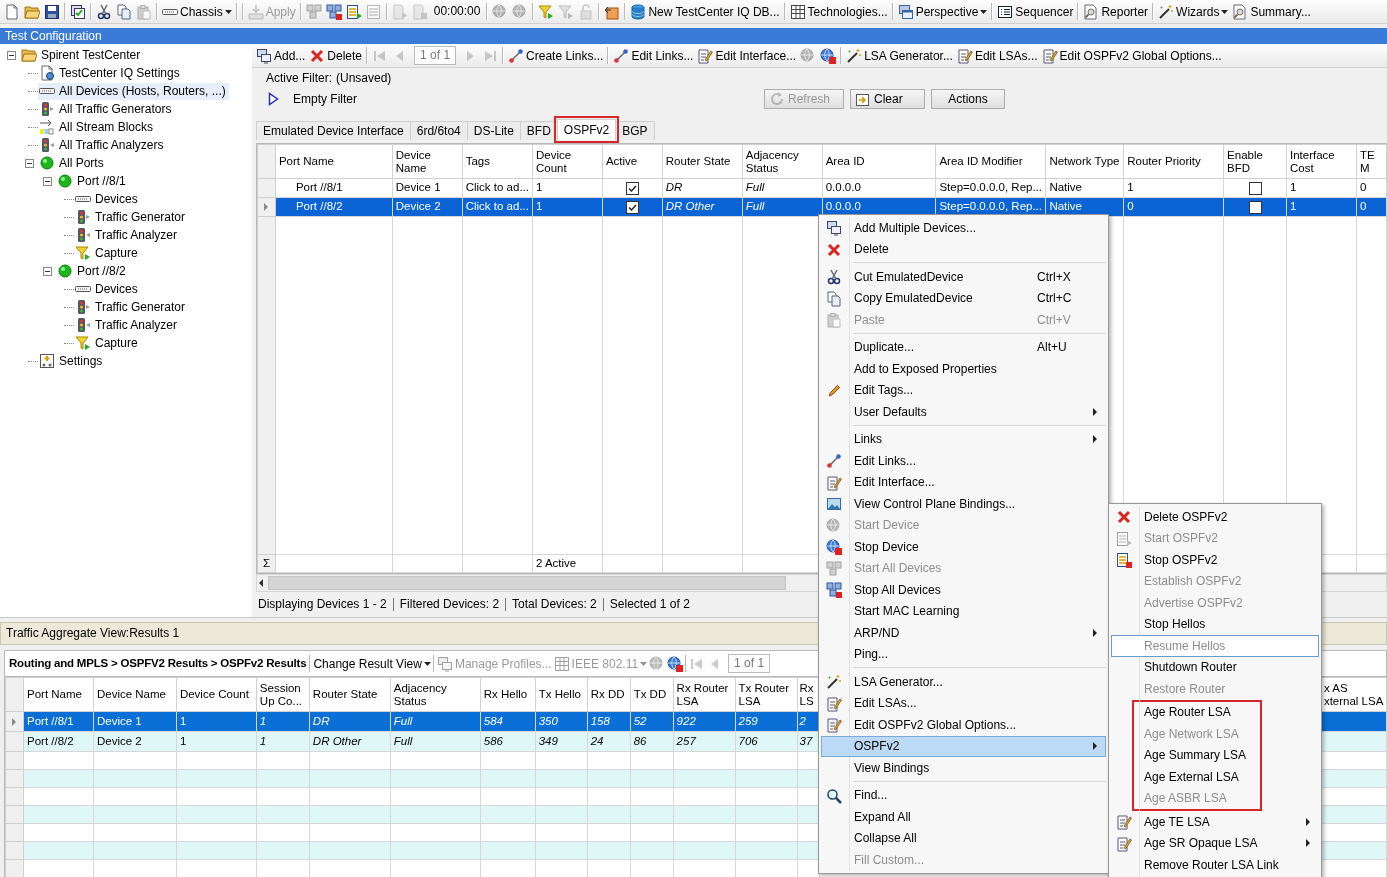 This screenshot has height=877, width=1387. I want to click on menu-item: Remove Router LSA Link, so click(1215, 865).